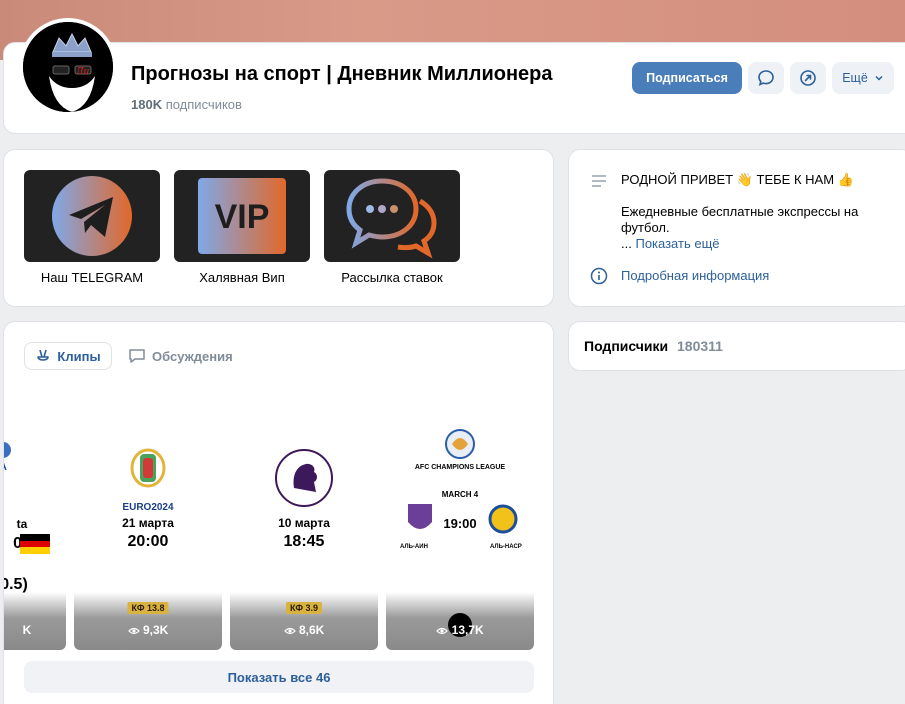 The image size is (905, 704). Describe the element at coordinates (506, 547) in the screenshot. I see `team-2-label: АЛЬ-НАСР` at that location.